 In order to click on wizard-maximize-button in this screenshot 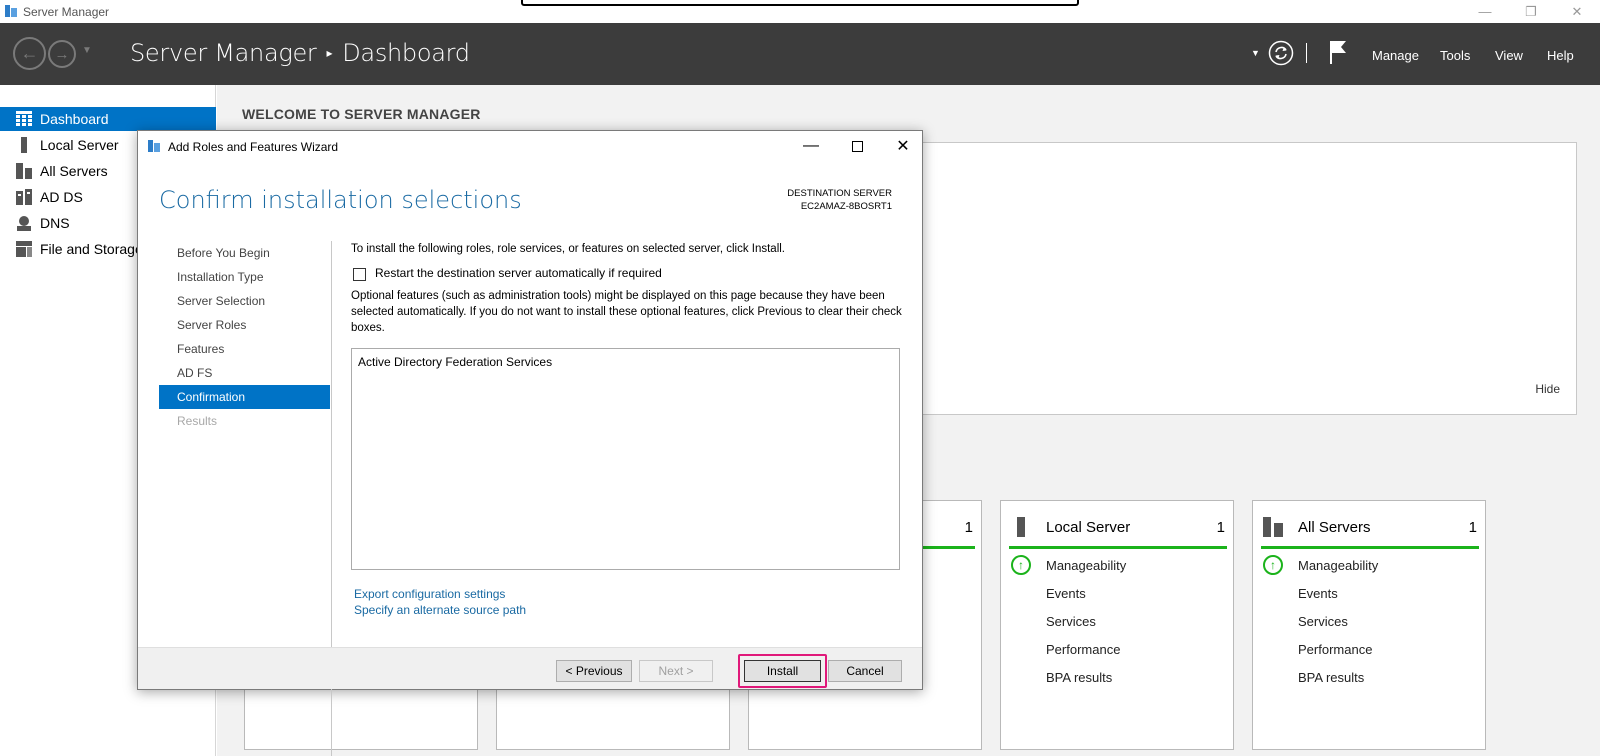, I will do `click(857, 146)`.